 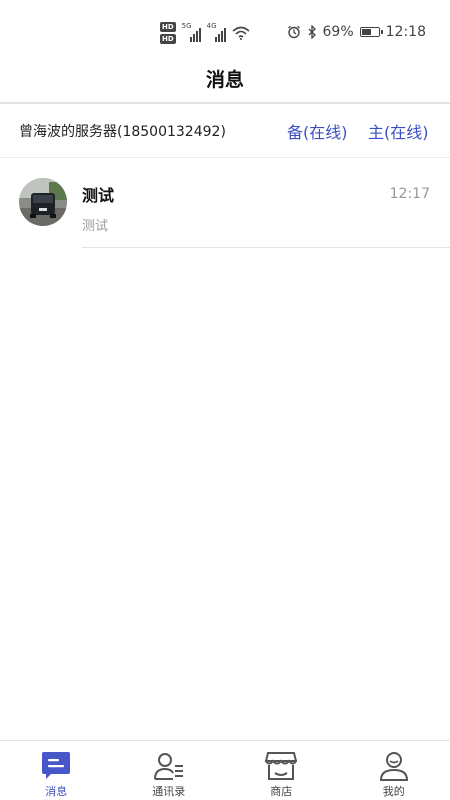 I want to click on main-server-button: 主(在线), so click(x=398, y=131).